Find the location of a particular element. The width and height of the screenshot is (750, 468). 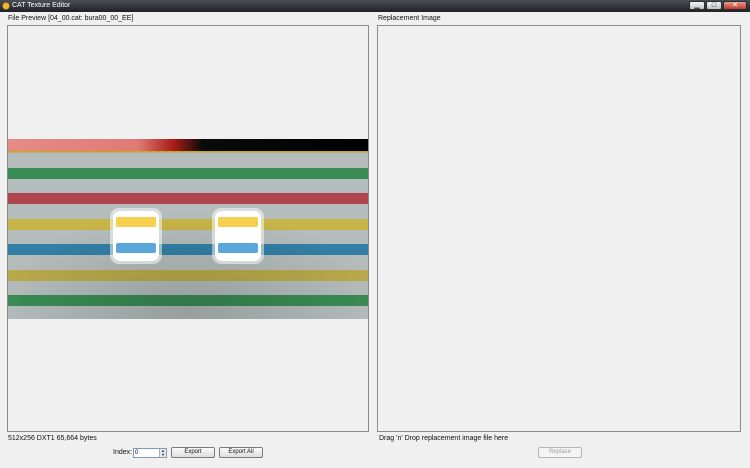

texture-icon-right is located at coordinates (238, 236).